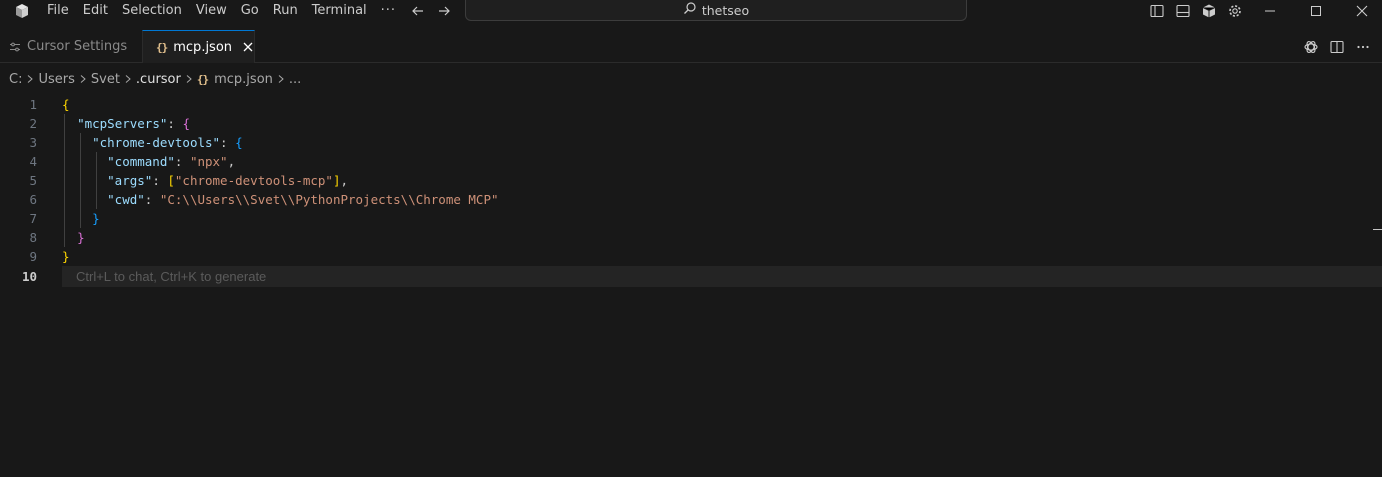 This screenshot has height=477, width=1382. What do you see at coordinates (15, 47) in the screenshot?
I see `settings-tab-icon` at bounding box center [15, 47].